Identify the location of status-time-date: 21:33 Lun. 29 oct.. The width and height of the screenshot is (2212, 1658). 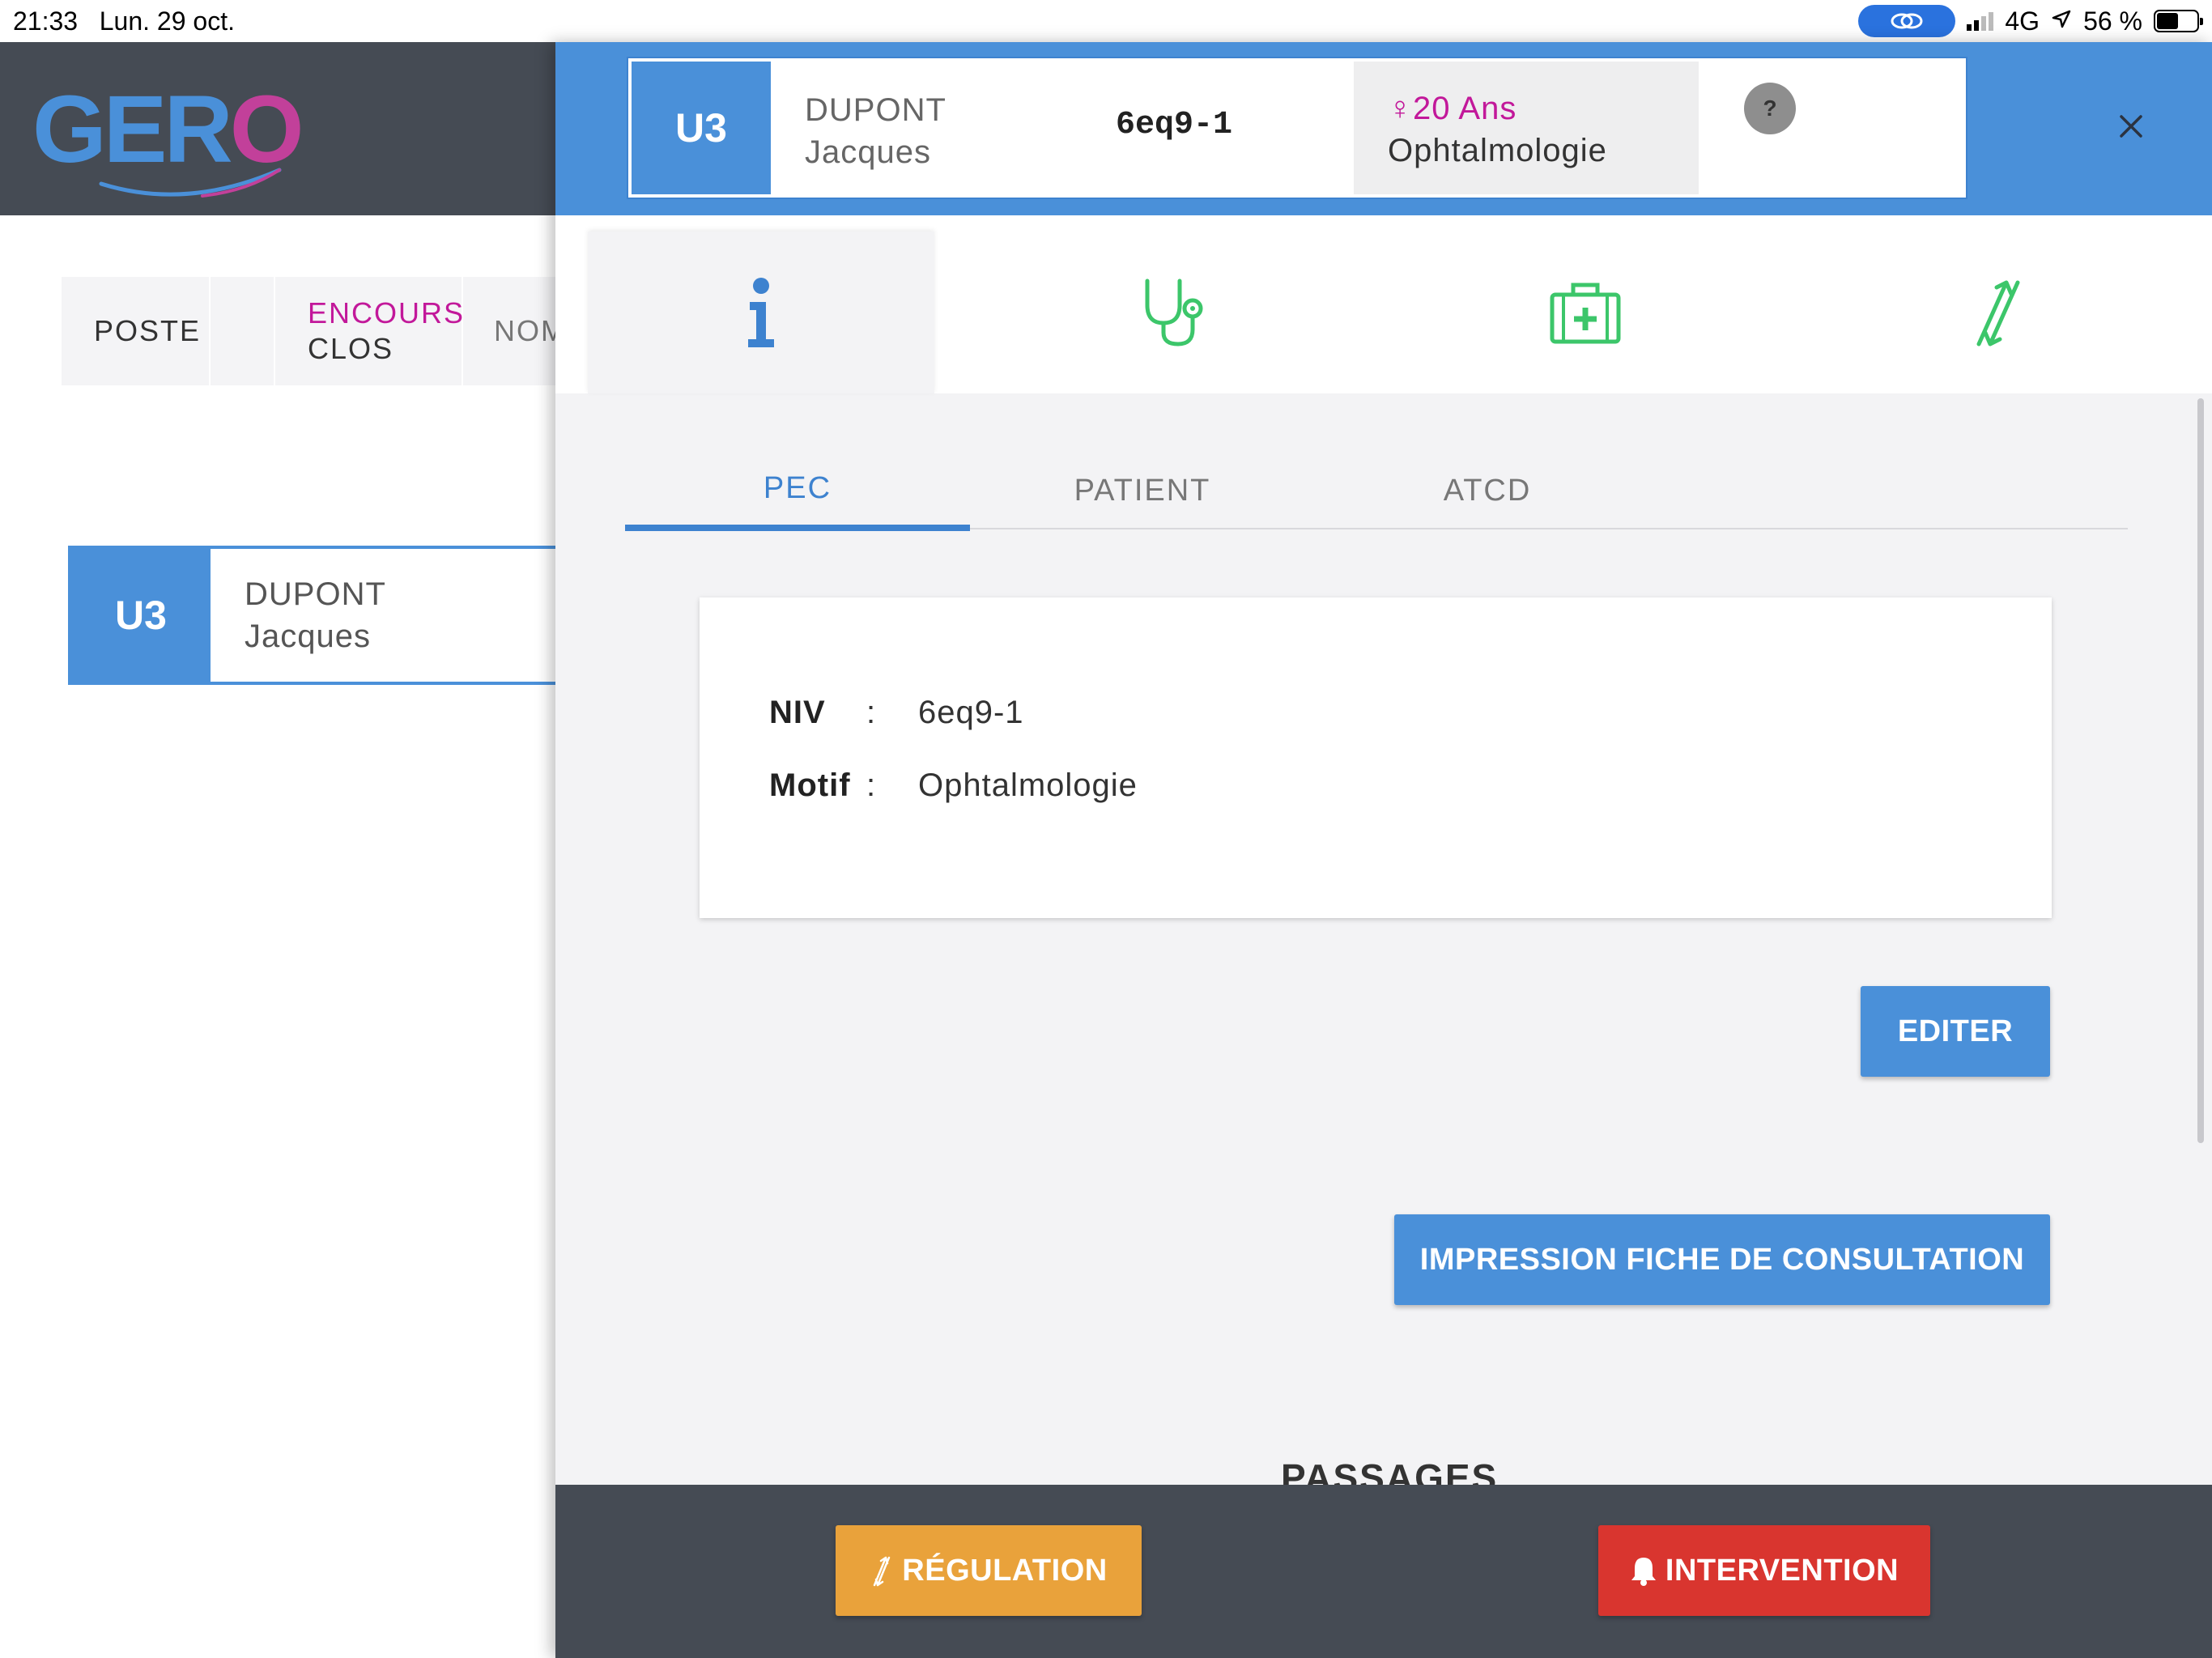
(124, 21).